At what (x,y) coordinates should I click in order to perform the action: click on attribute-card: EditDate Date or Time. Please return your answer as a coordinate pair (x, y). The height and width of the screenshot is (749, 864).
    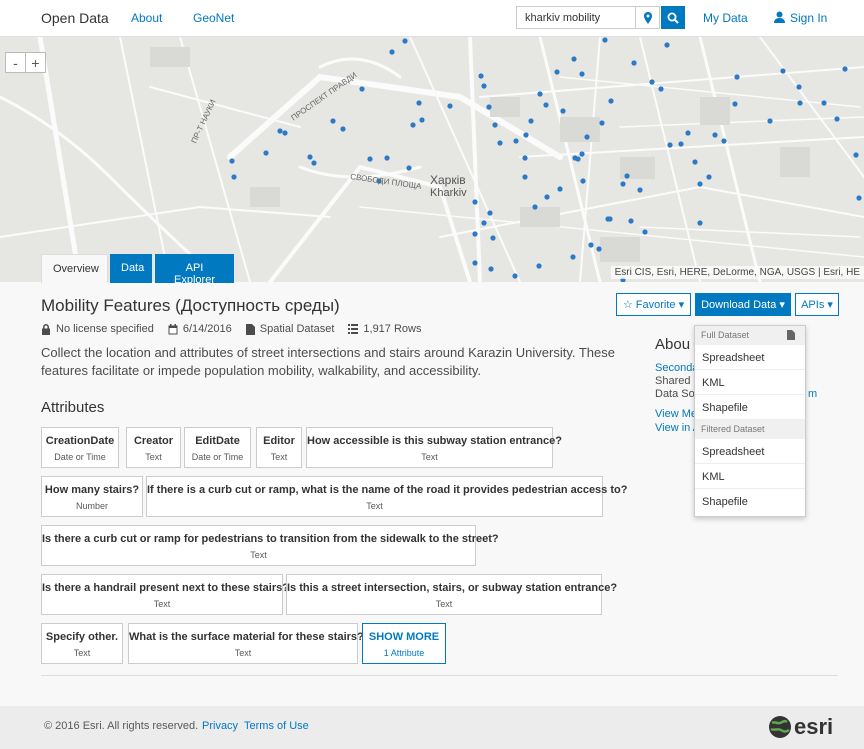
    Looking at the image, I should click on (217, 447).